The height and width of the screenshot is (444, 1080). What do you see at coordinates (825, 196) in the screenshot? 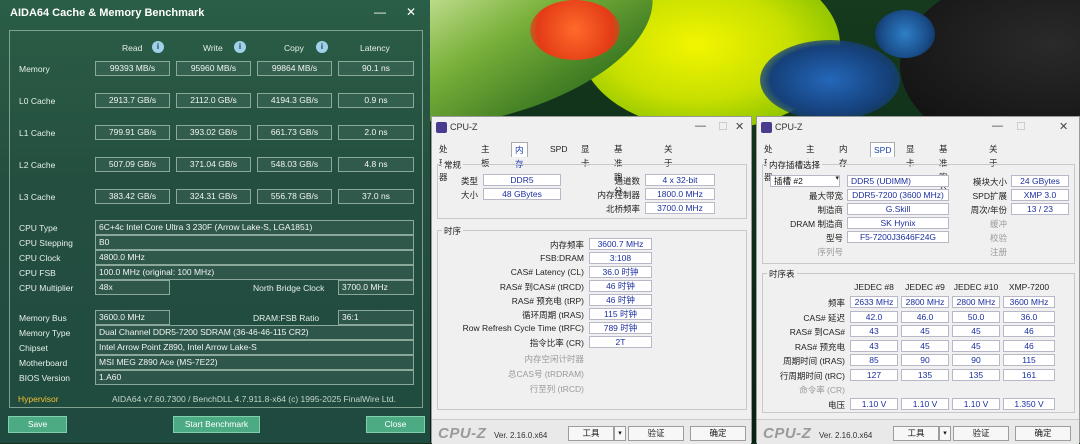
I see `max-bandwidth-label: 最大带宽` at bounding box center [825, 196].